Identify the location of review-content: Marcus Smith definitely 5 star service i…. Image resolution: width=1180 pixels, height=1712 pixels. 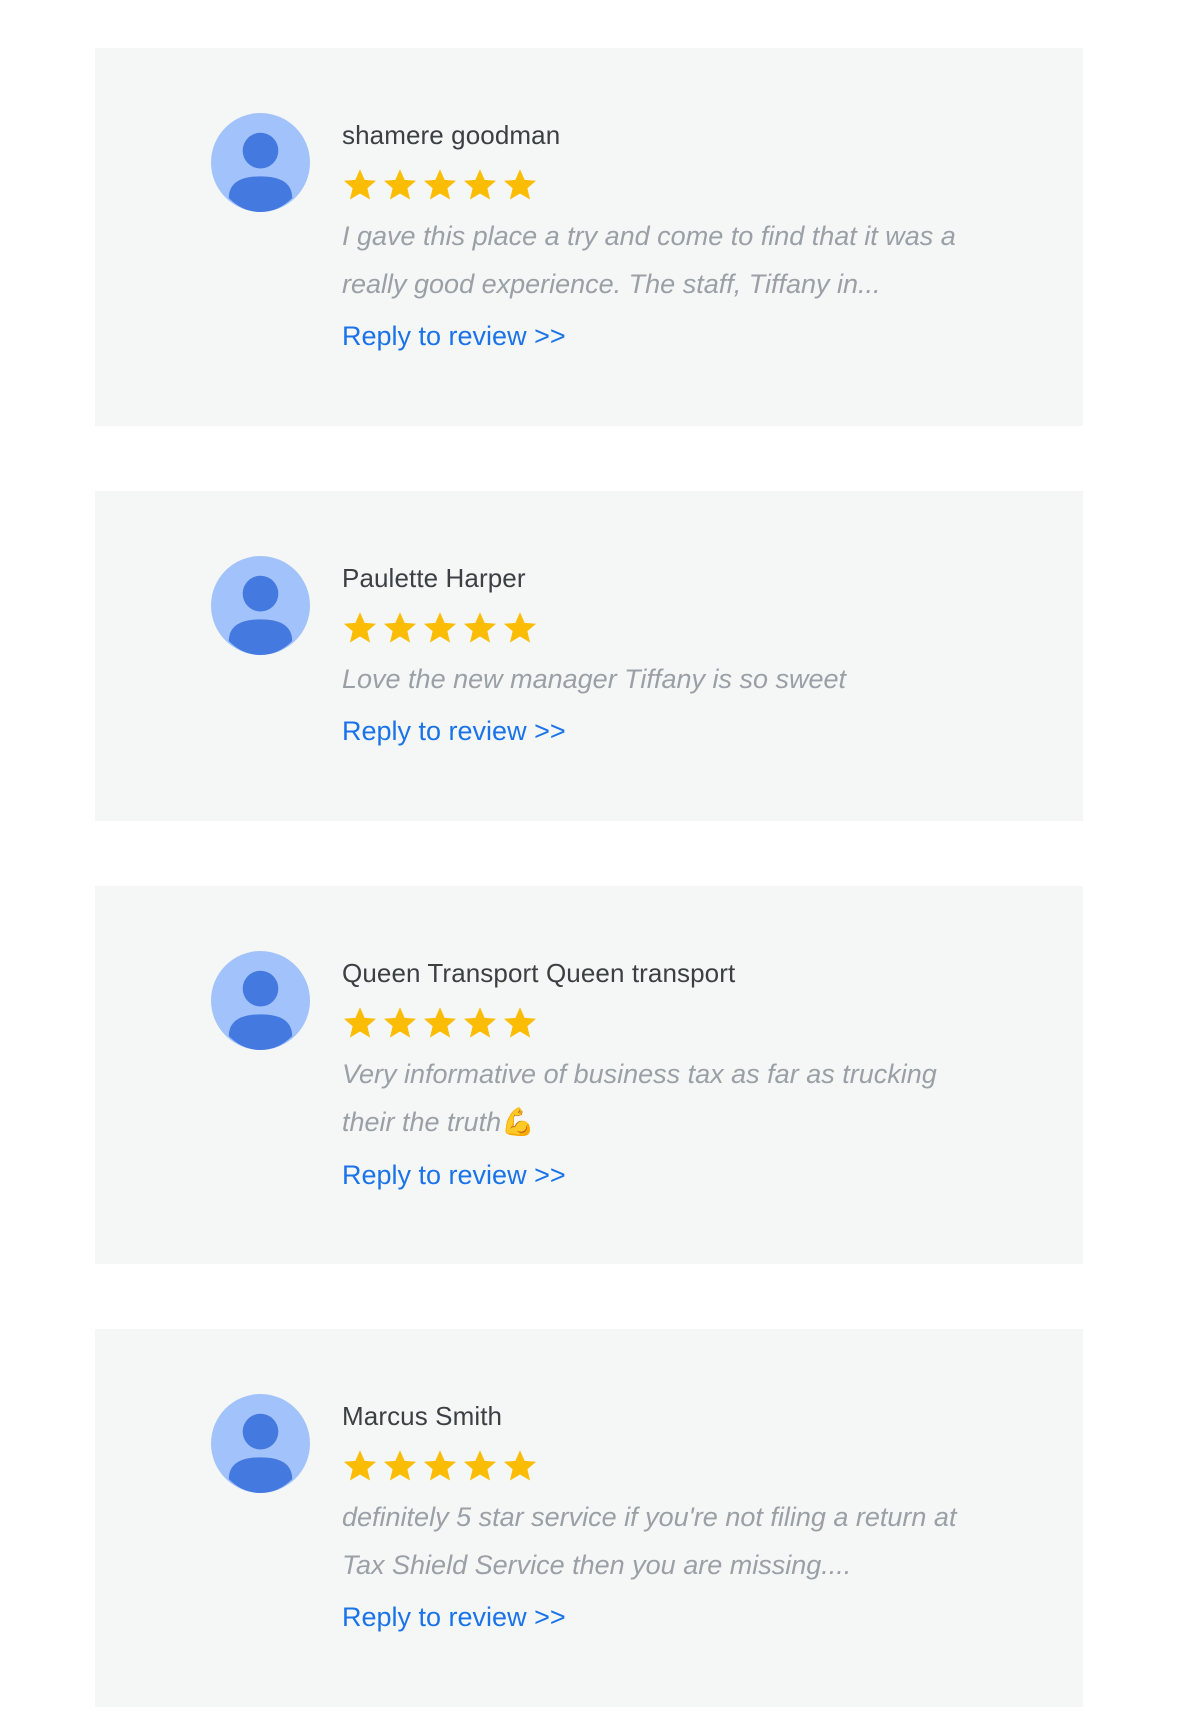
(672, 1519).